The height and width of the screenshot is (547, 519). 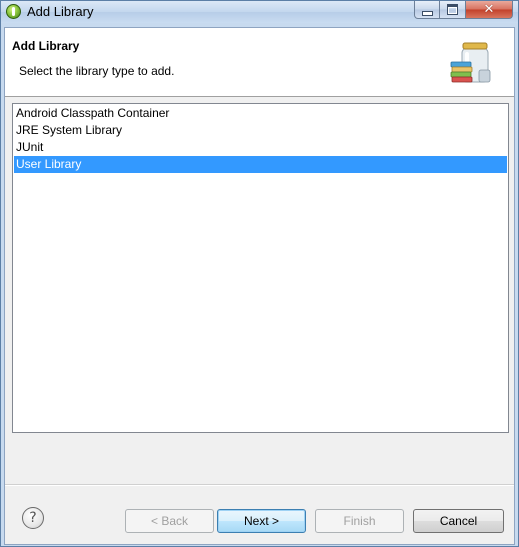 What do you see at coordinates (93, 113) in the screenshot?
I see `list-item-label: Android Classpath Container` at bounding box center [93, 113].